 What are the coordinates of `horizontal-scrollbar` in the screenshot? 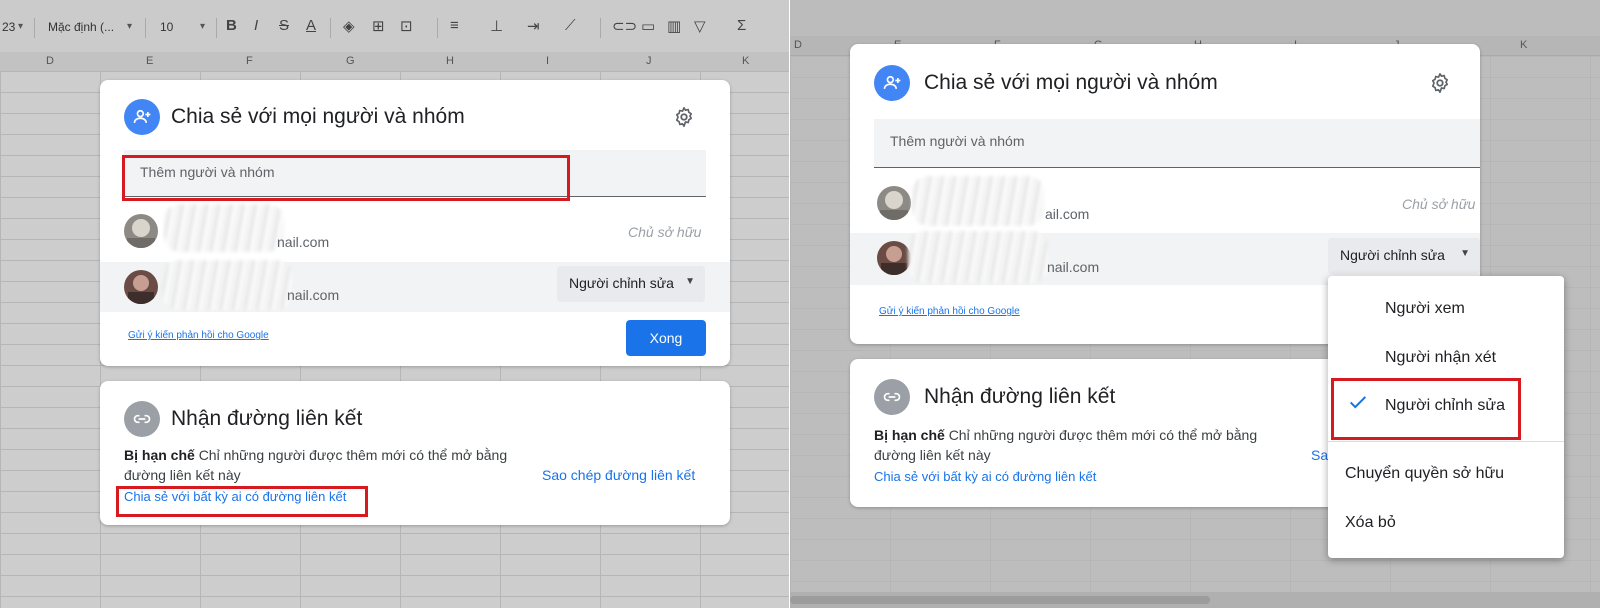 It's located at (1195, 600).